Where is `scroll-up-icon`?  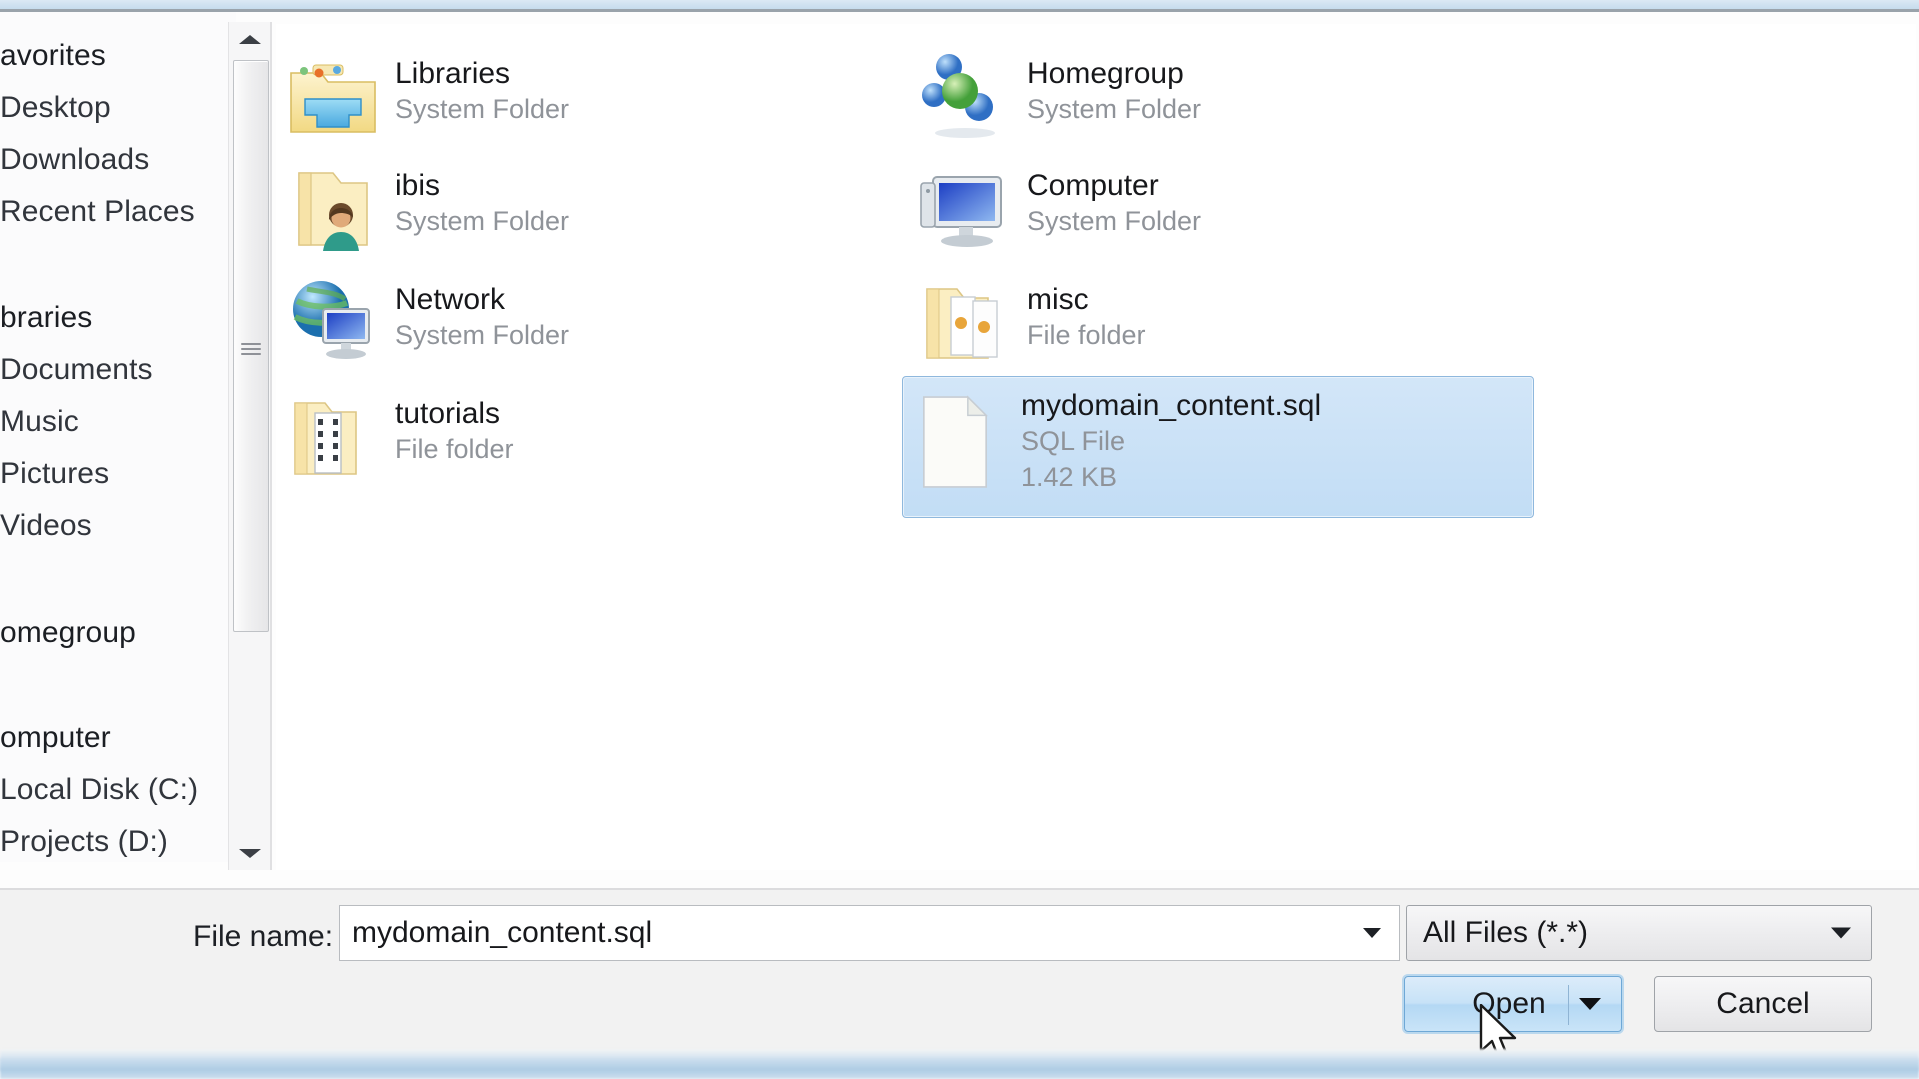 scroll-up-icon is located at coordinates (250, 39).